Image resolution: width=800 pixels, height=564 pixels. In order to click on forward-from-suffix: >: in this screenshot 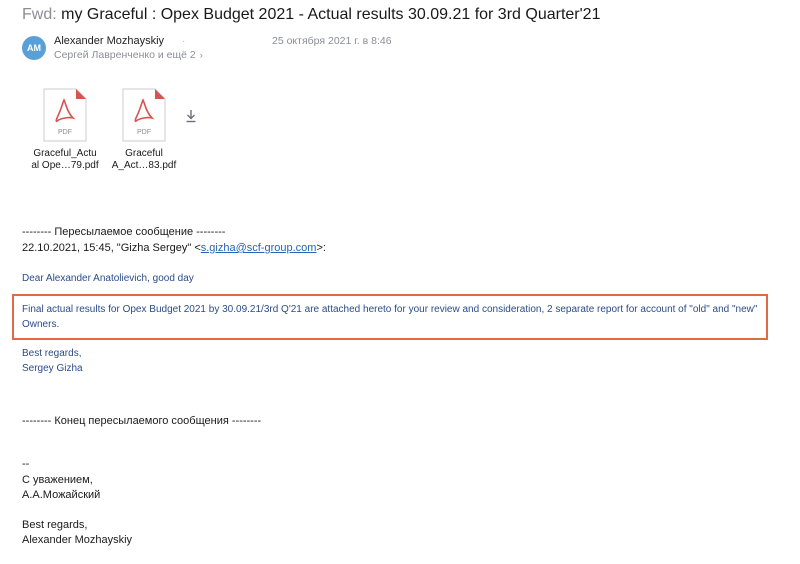, I will do `click(321, 248)`.